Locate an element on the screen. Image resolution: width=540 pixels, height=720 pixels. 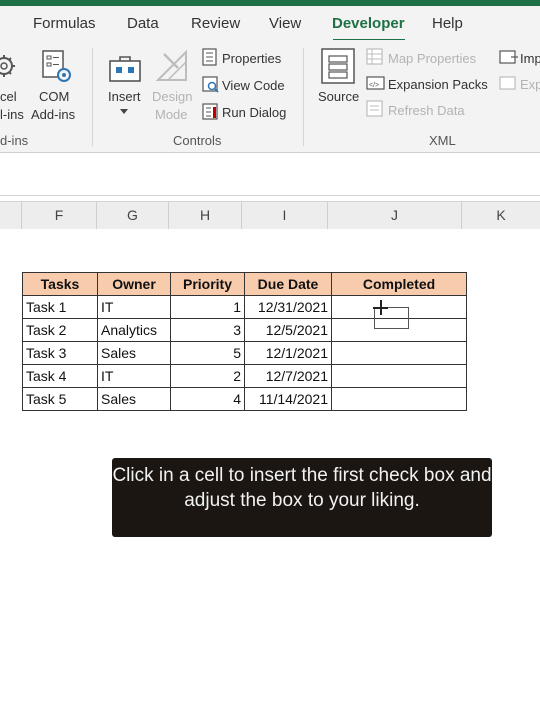
due-date-cell: 12/1/2021 is located at coordinates (288, 353).